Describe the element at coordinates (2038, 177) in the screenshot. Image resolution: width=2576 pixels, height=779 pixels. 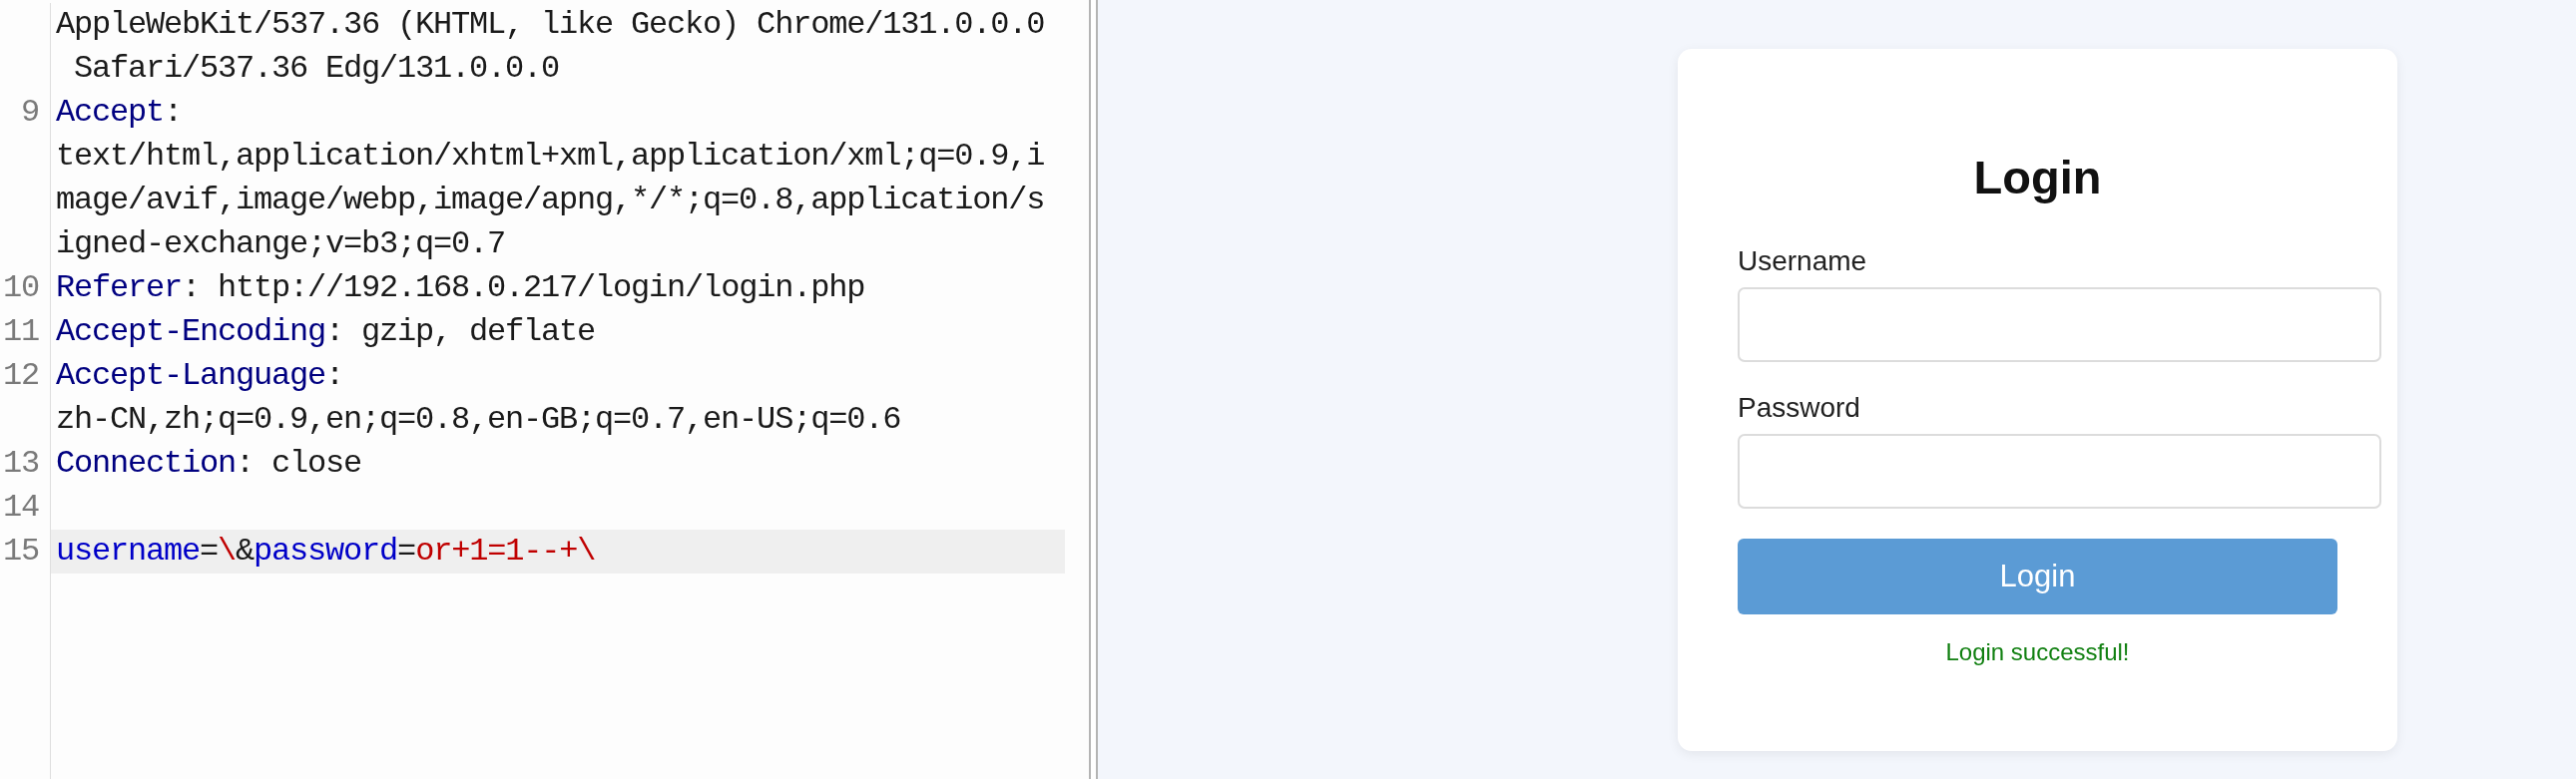
I see `form-title: Login` at that location.